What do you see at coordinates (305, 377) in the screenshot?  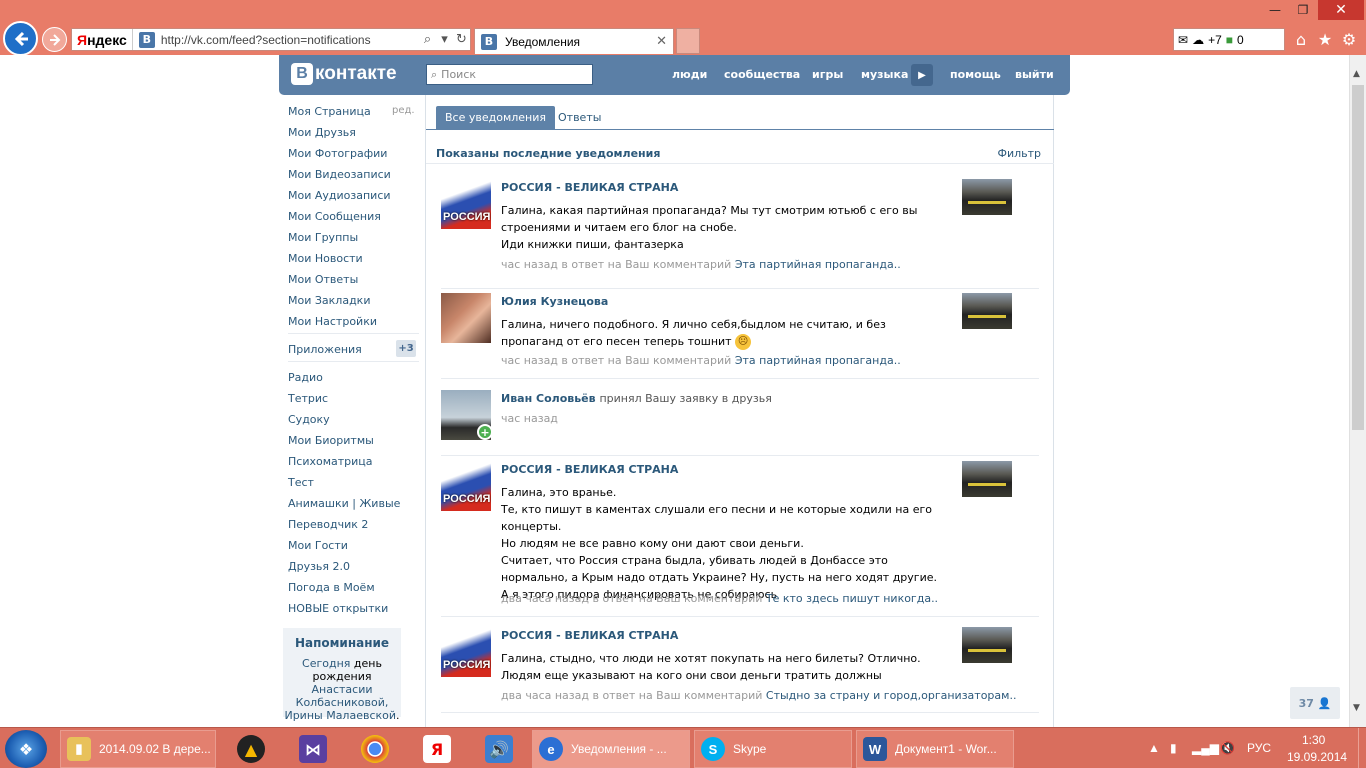 I see `menu-app-radio: Радио` at bounding box center [305, 377].